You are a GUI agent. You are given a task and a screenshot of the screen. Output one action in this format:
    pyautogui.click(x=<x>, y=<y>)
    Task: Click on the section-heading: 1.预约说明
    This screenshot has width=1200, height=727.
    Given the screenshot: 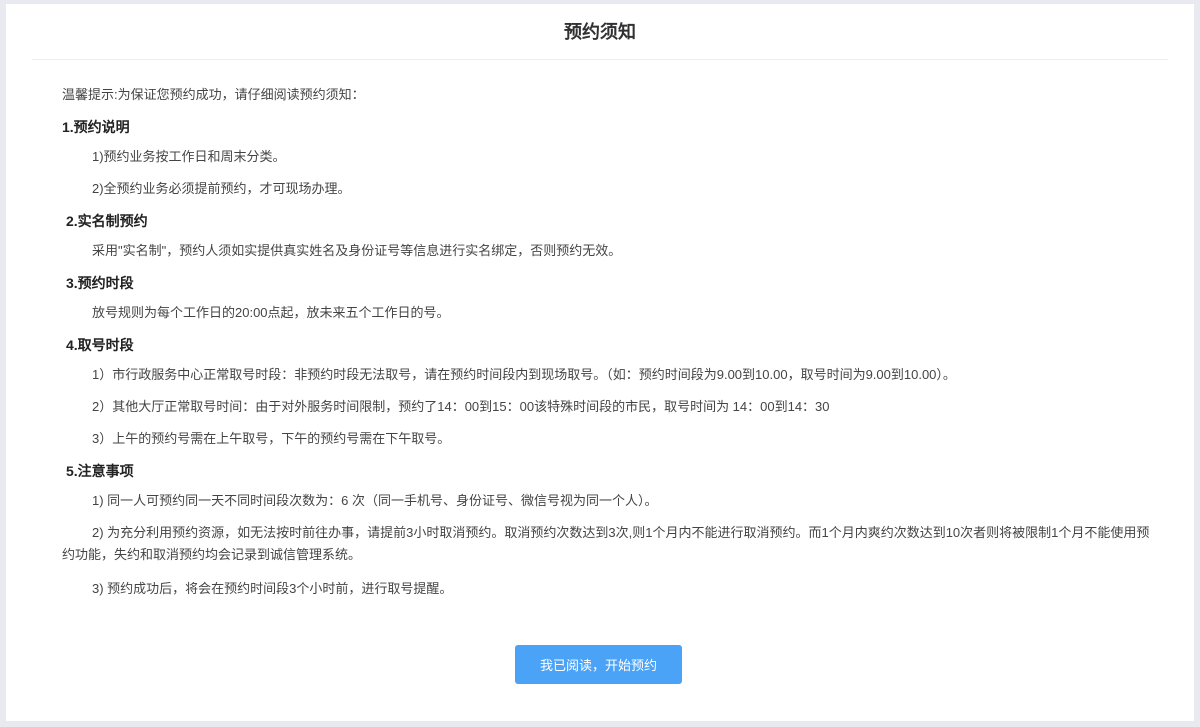 What is the action you would take?
    pyautogui.click(x=96, y=127)
    